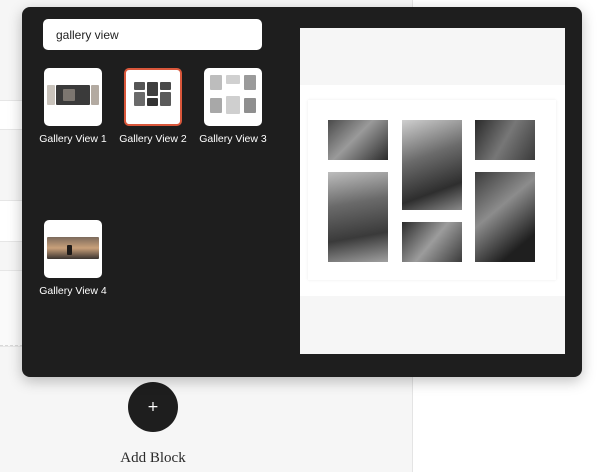  Describe the element at coordinates (233, 139) in the screenshot. I see `option-label: Gallery View 3` at that location.